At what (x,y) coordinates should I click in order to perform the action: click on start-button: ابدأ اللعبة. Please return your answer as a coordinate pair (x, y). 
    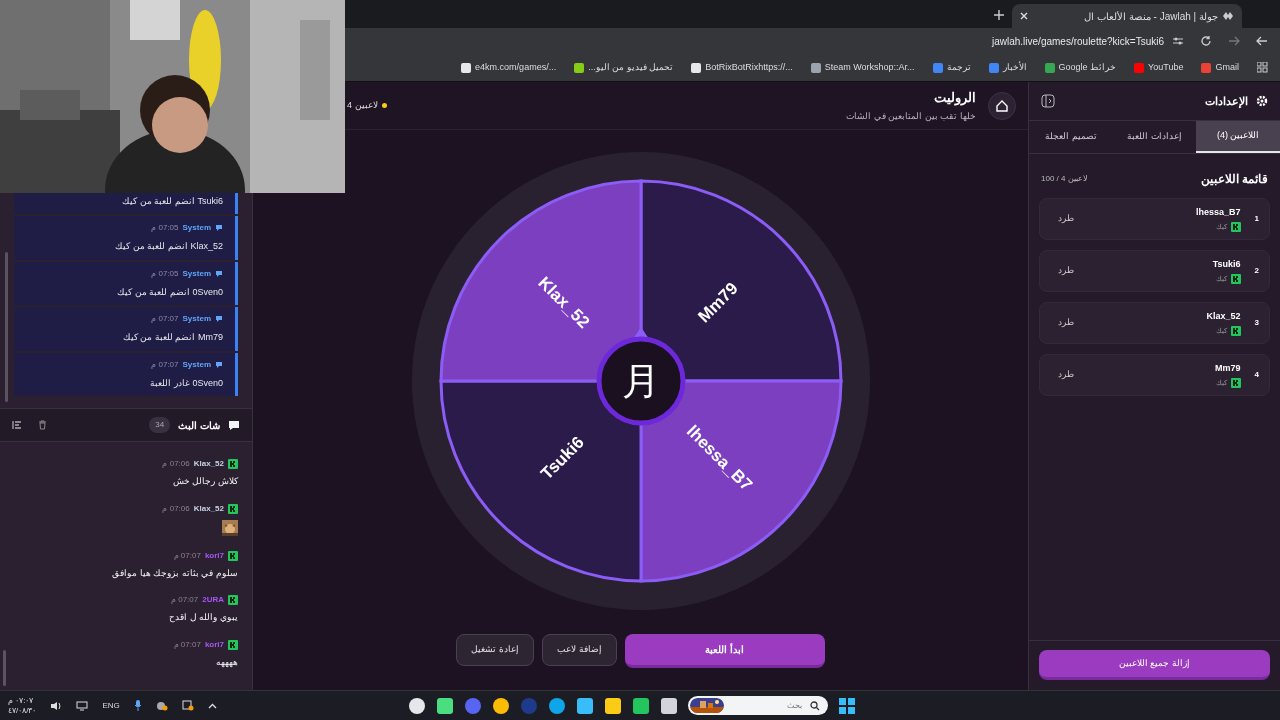
    Looking at the image, I should click on (724, 651).